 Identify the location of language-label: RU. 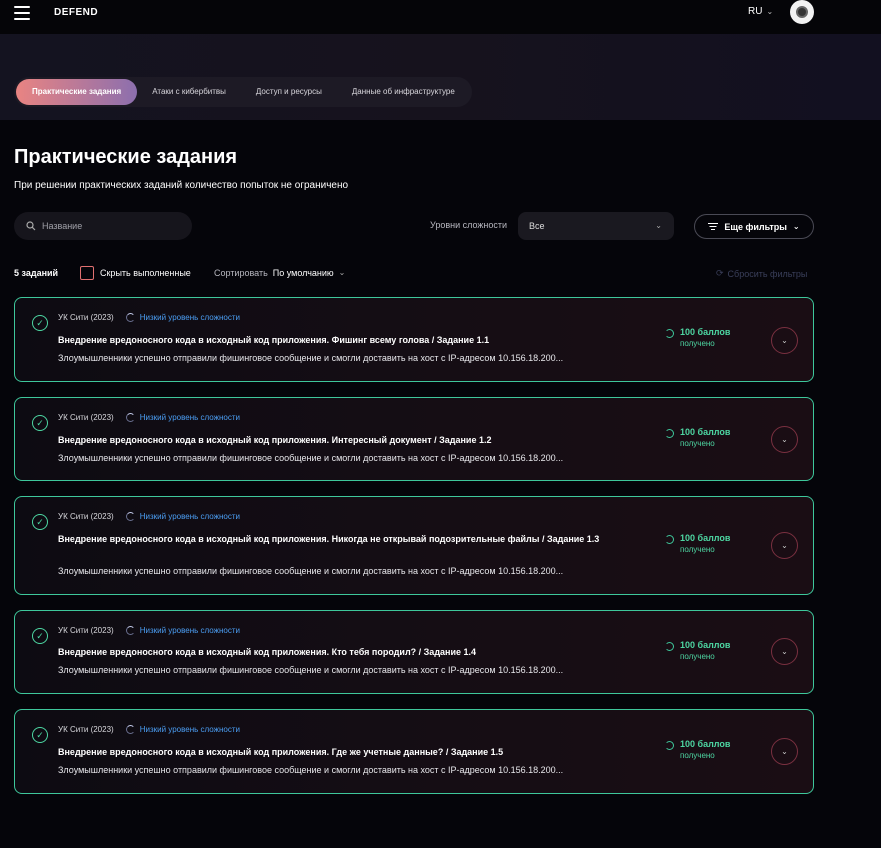
(755, 11).